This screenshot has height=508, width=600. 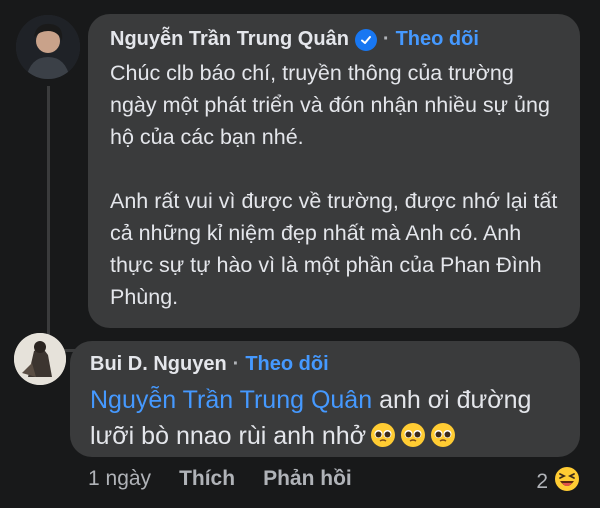 I want to click on comment-author: Nguyễn Trần Trung Quân, so click(x=229, y=39).